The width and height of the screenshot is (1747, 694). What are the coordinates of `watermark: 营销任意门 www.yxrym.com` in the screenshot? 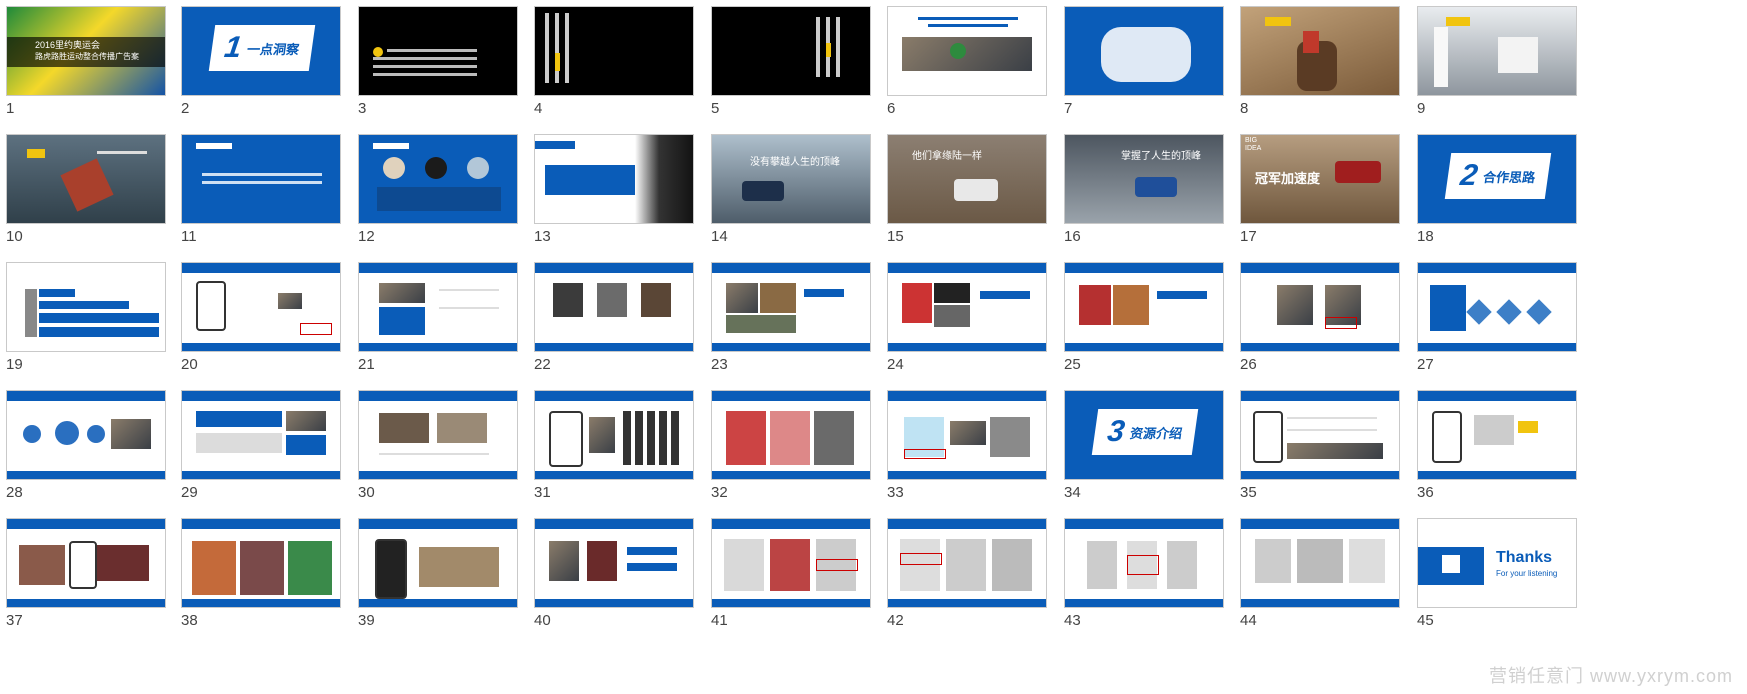 It's located at (1611, 676).